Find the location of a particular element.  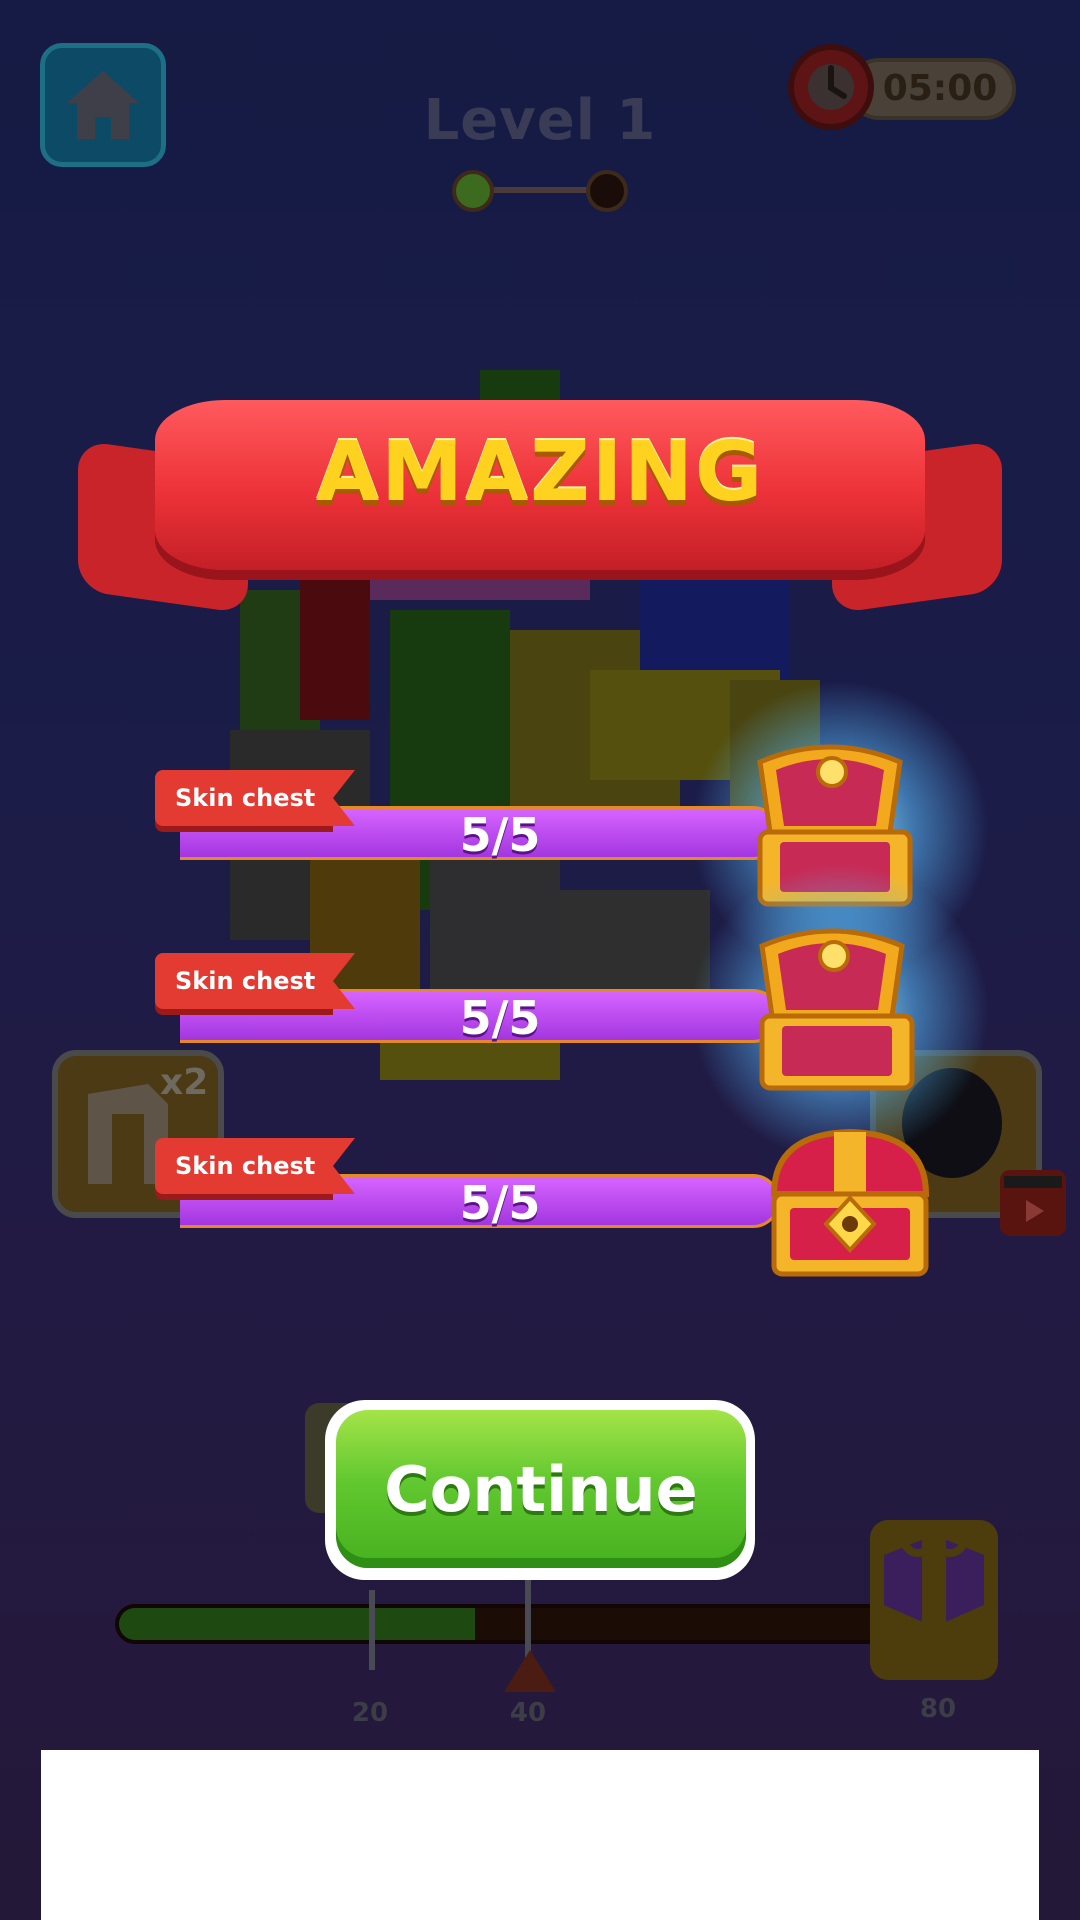

reward-progress-text-2: 5/5 is located at coordinates (500, 1018).